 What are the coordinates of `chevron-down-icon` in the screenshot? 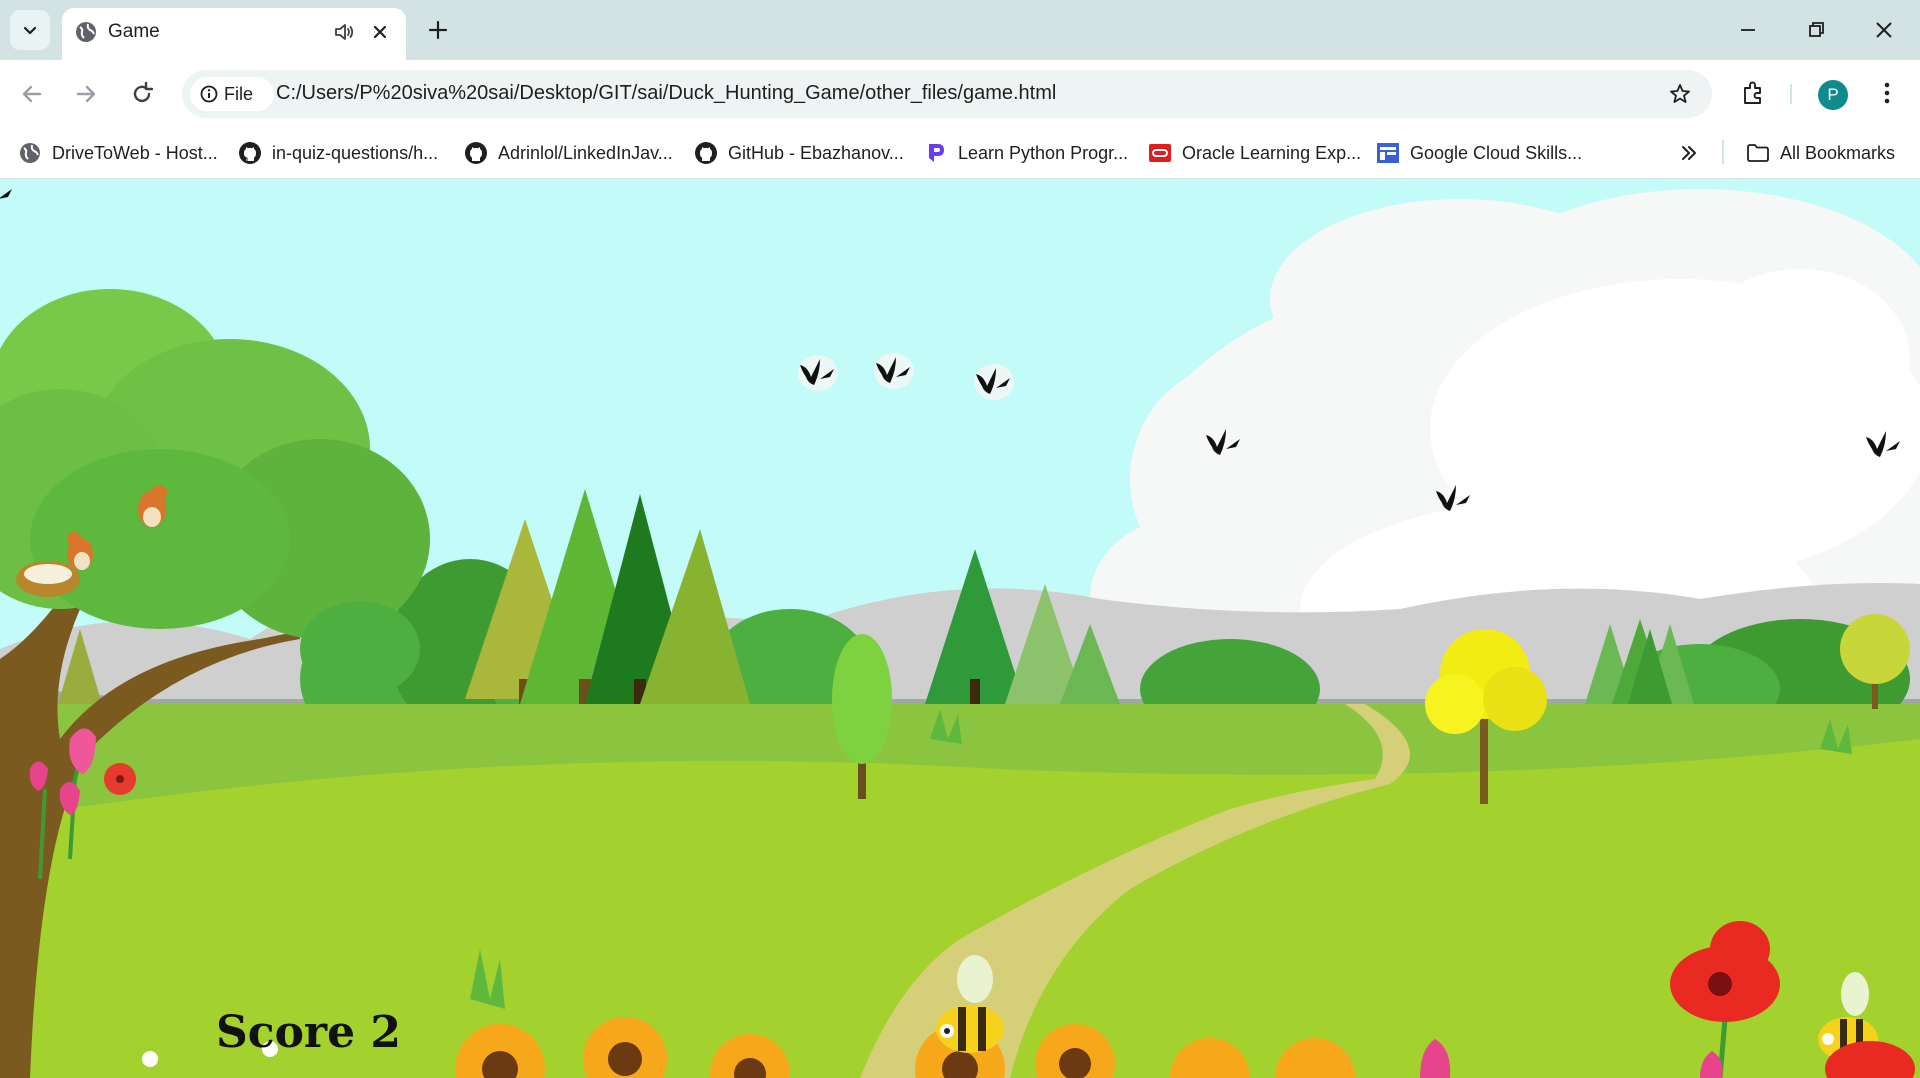 It's located at (30, 30).